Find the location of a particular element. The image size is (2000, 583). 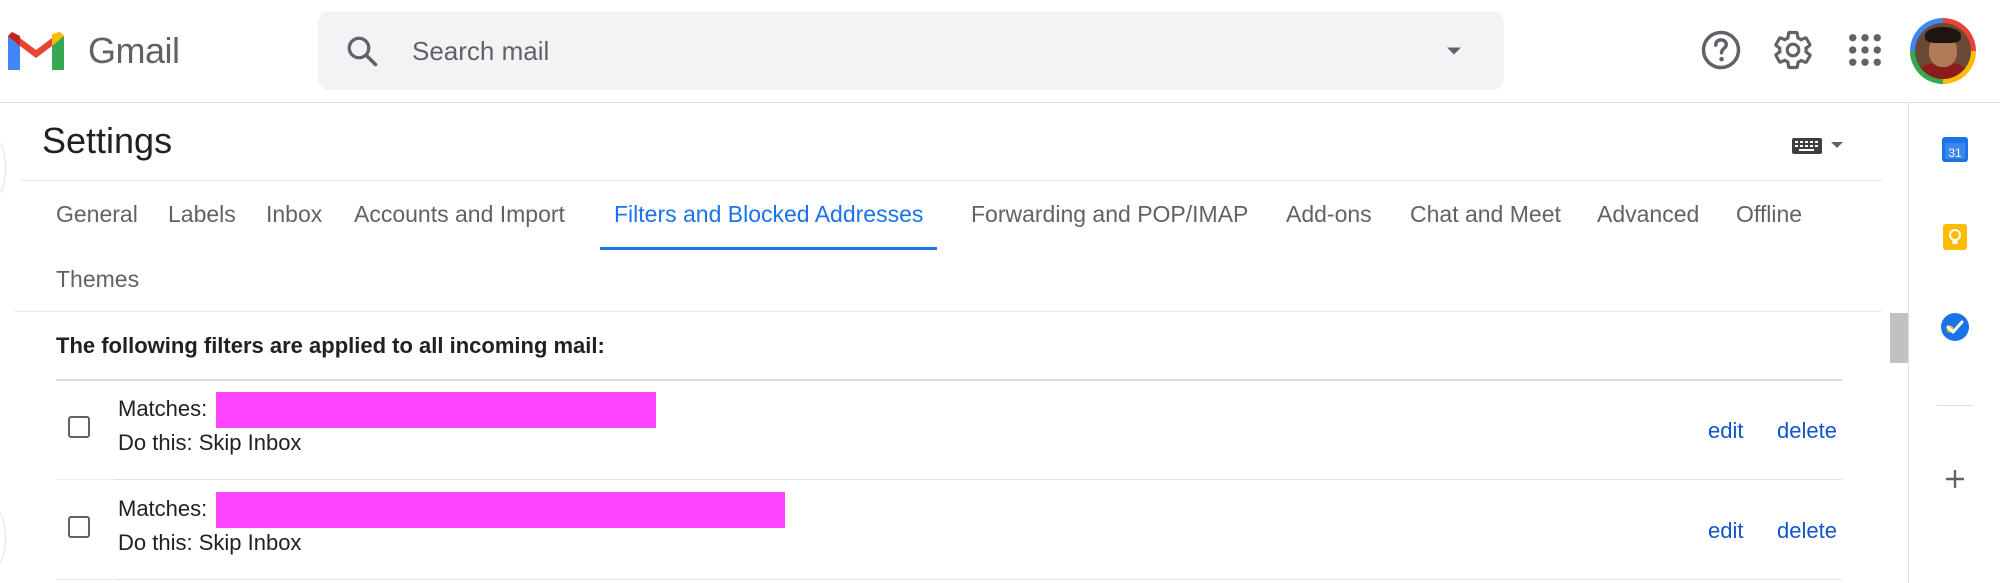

keep-icon is located at coordinates (1955, 237).